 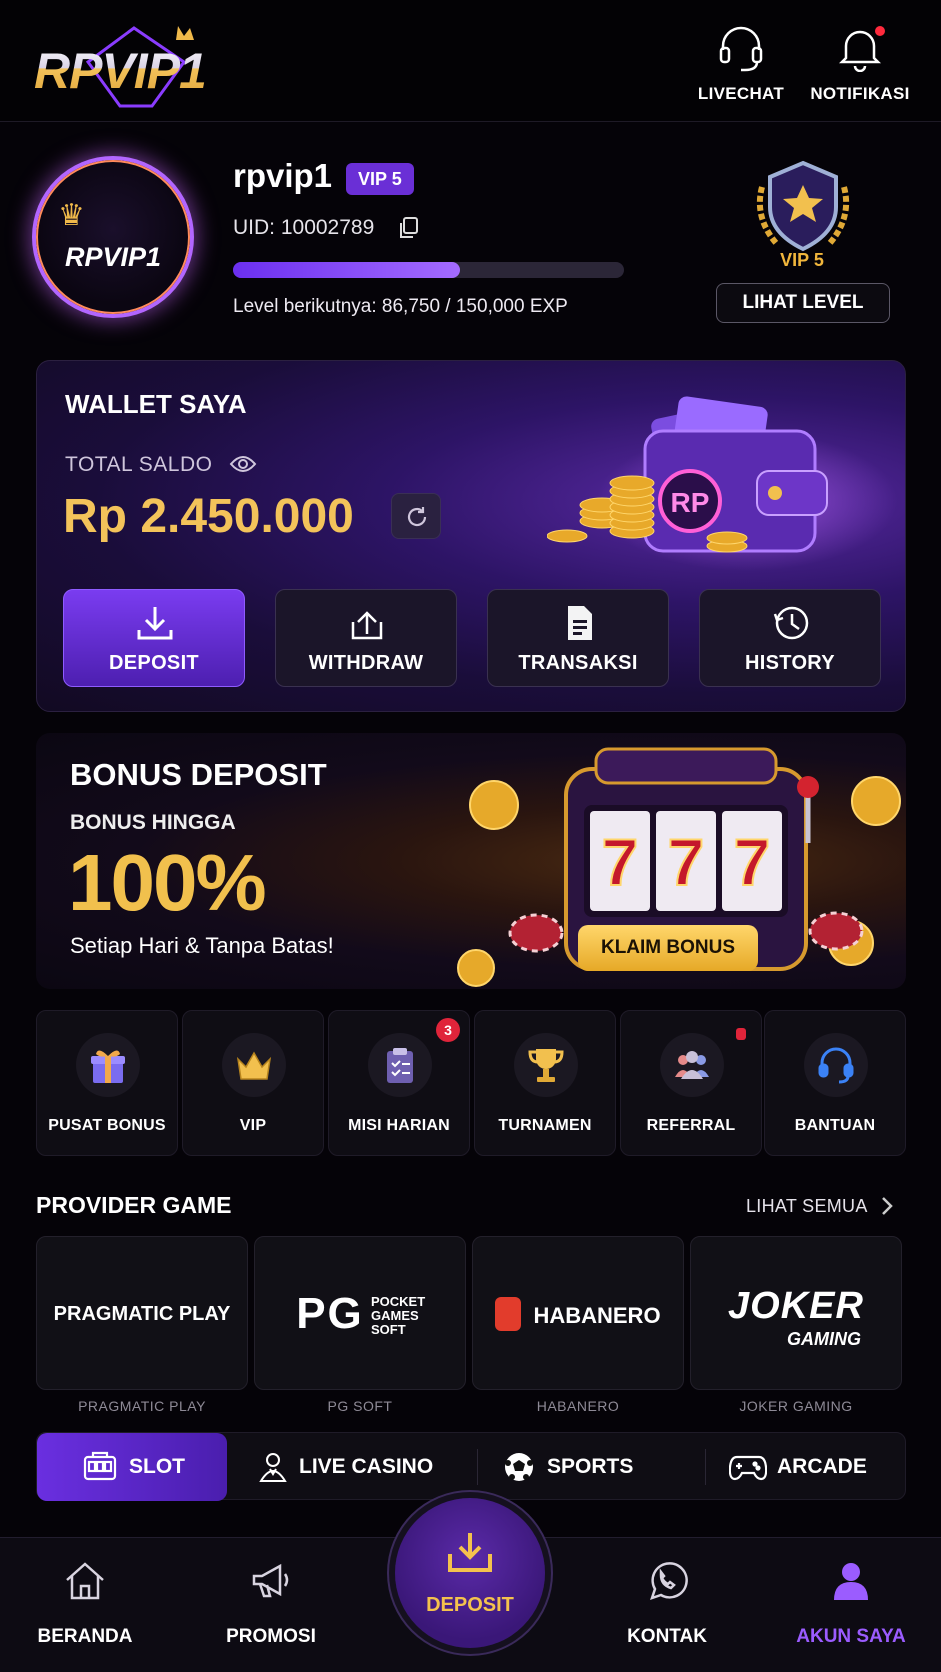 What do you see at coordinates (360, 1406) in the screenshot?
I see `provider-name-pgsoft: PG SOFT` at bounding box center [360, 1406].